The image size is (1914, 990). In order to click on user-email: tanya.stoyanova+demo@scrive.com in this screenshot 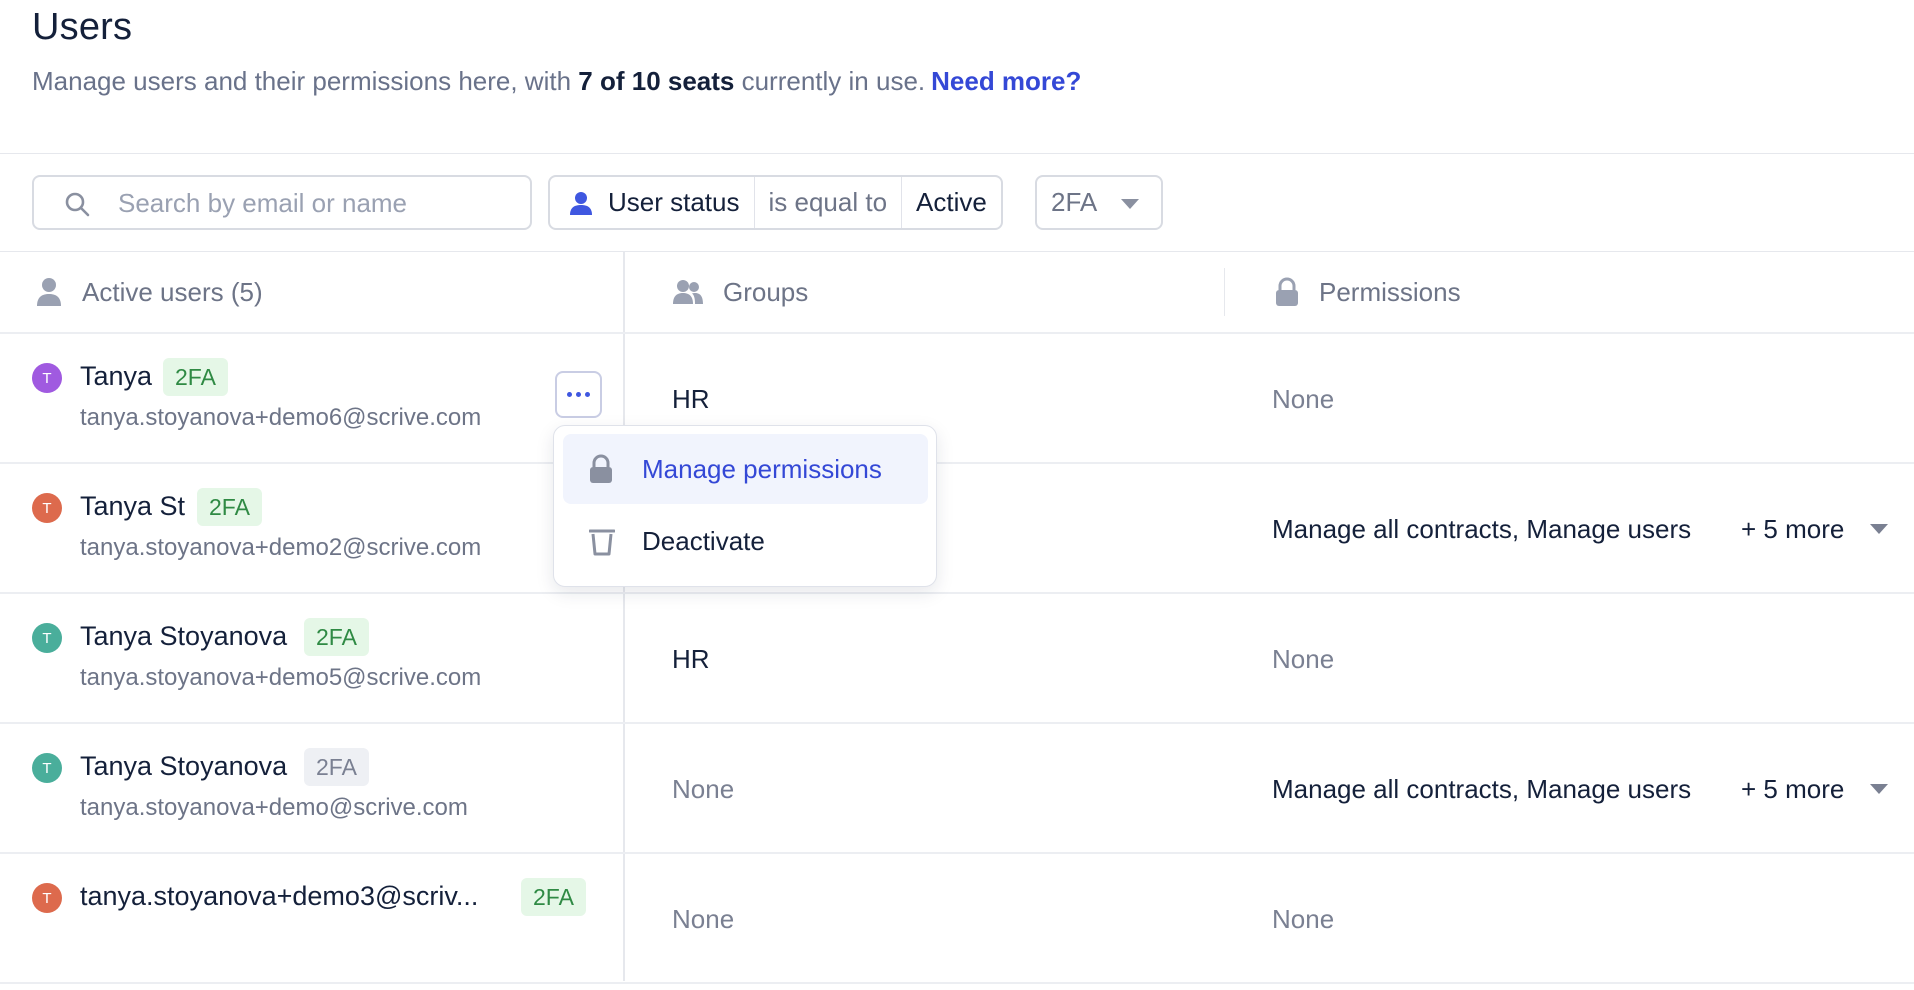, I will do `click(274, 807)`.